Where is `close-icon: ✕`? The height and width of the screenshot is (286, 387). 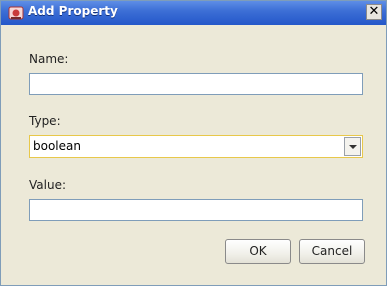
close-icon: ✕ is located at coordinates (374, 11).